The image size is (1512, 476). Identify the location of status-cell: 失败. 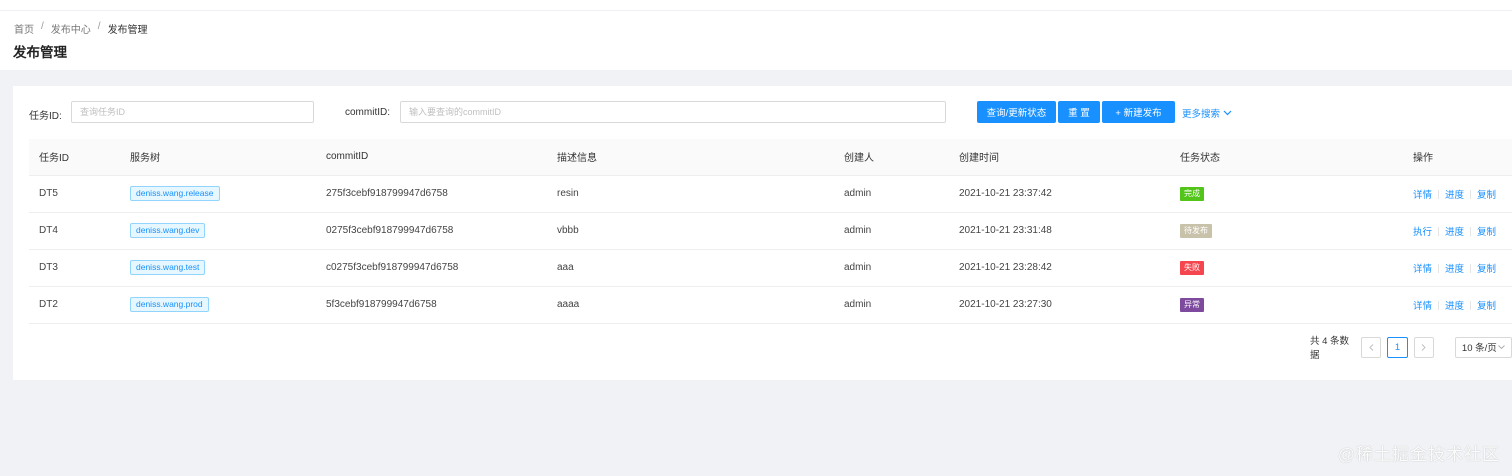
(1286, 268).